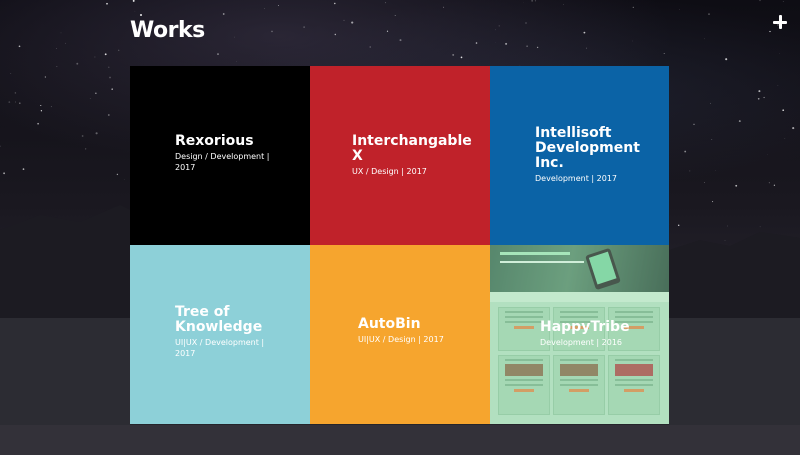  I want to click on work-tile-title: Rexorious, so click(214, 141).